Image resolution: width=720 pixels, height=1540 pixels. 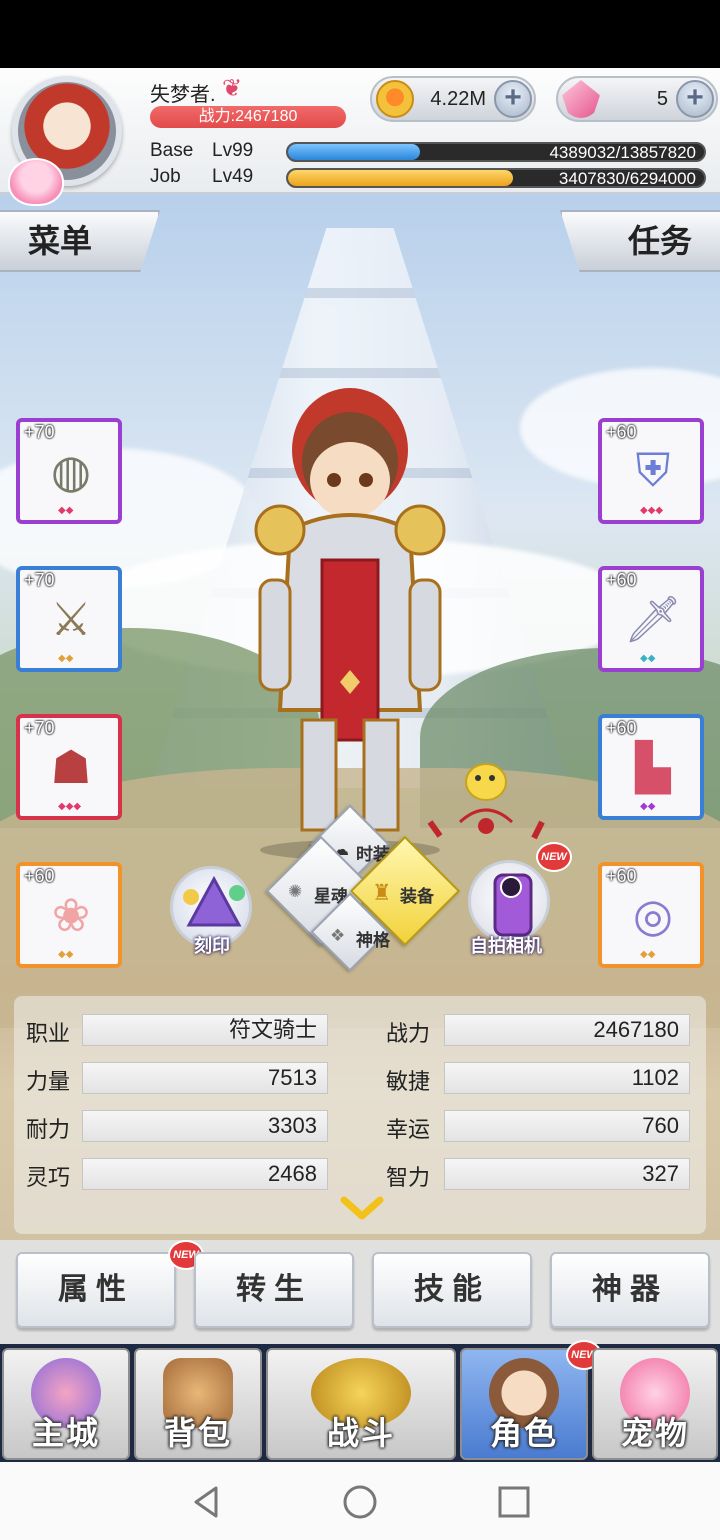 I want to click on stat-value-vit: 3303, so click(x=205, y=1126).